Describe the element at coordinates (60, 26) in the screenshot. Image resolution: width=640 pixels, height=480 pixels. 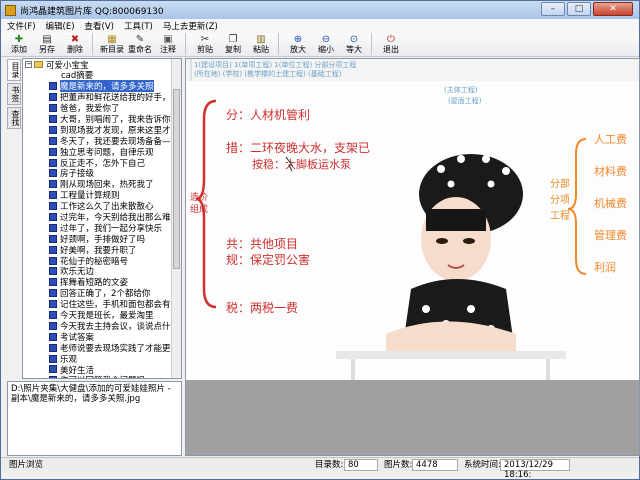
I see `menu-edit: 编辑(E)` at that location.